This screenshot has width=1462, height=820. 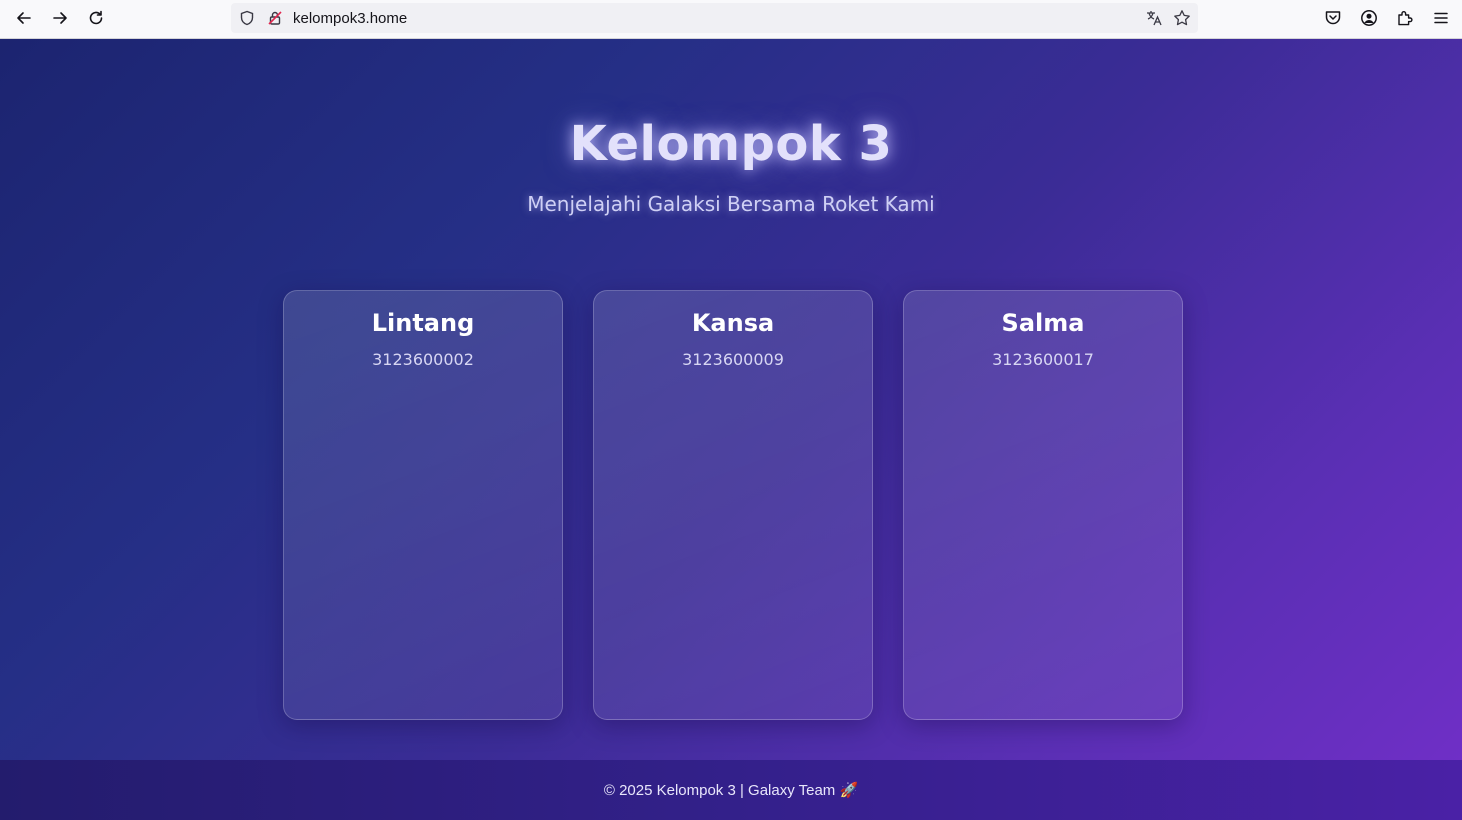 I want to click on back-icon, so click(x=24, y=18).